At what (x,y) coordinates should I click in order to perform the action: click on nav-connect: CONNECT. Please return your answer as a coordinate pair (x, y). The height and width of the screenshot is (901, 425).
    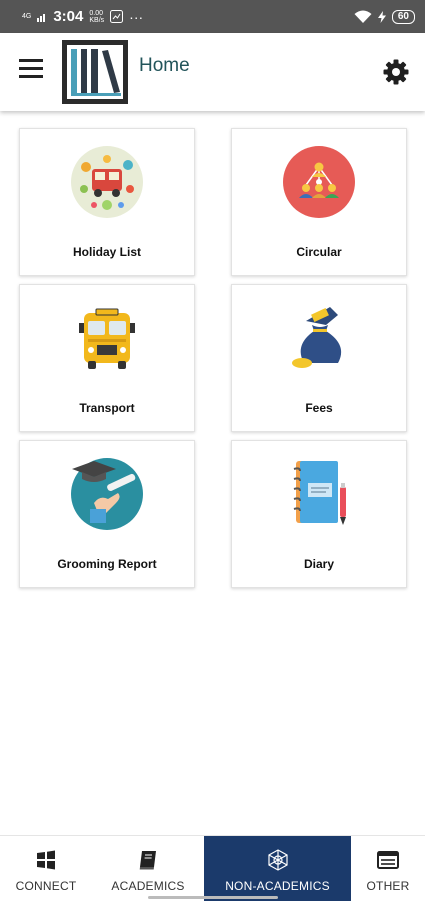
    Looking at the image, I should click on (46, 868).